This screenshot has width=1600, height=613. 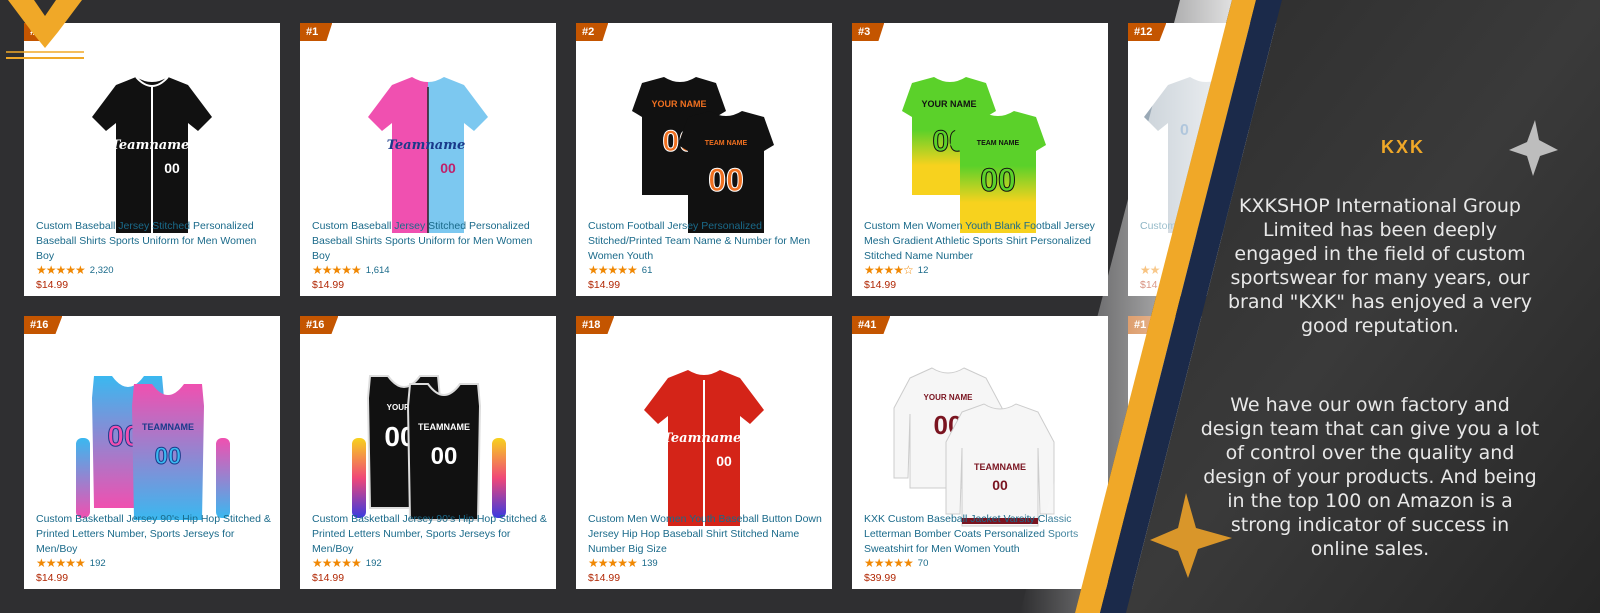 What do you see at coordinates (153, 448) in the screenshot?
I see `jersey-image: 00 TEAMNAME 00` at bounding box center [153, 448].